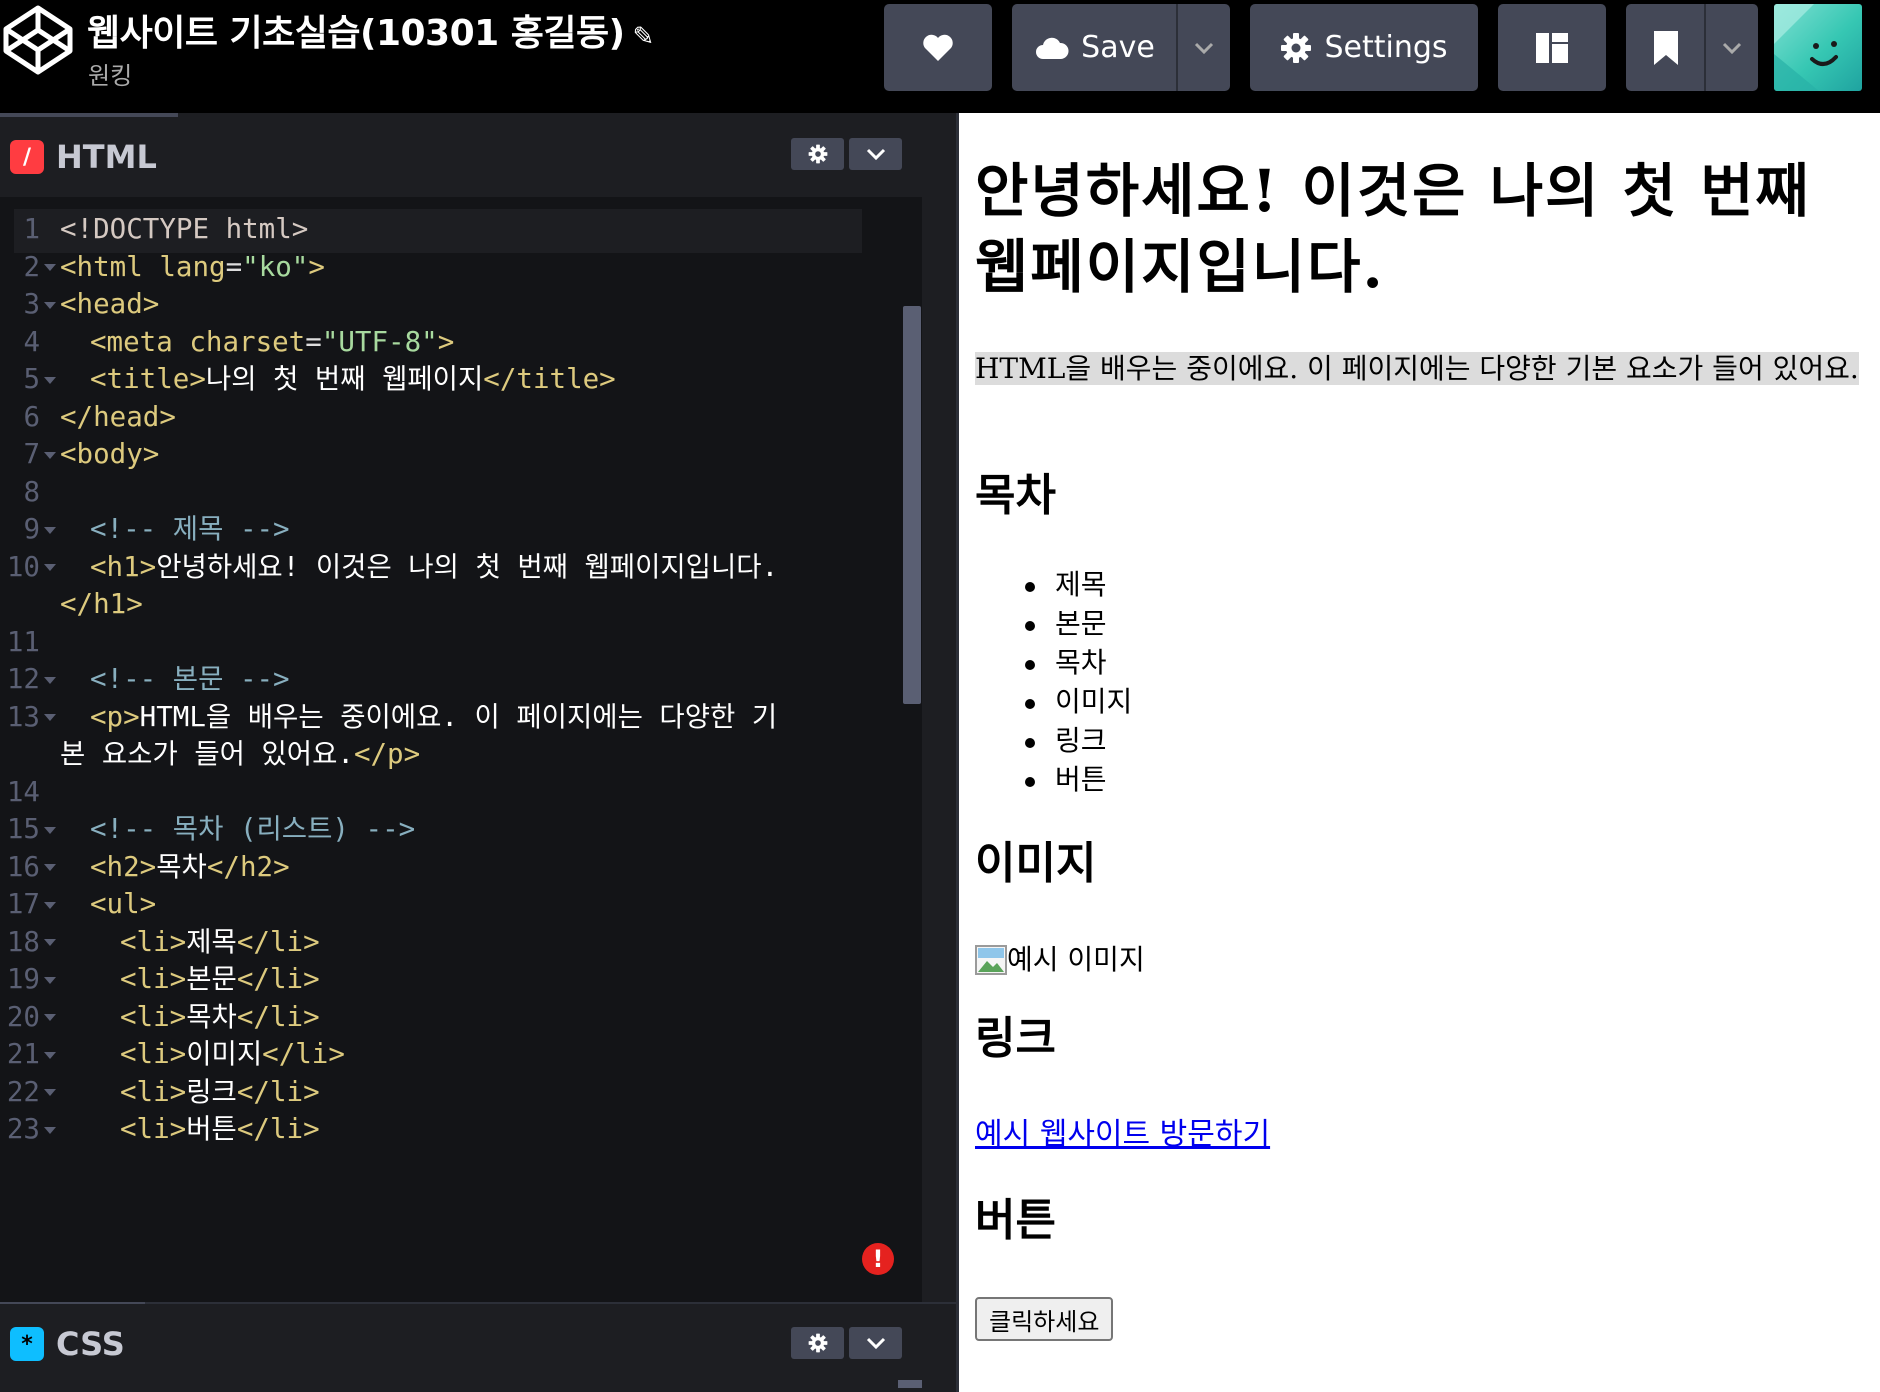 The width and height of the screenshot is (1880, 1392). Describe the element at coordinates (253, 829) in the screenshot. I see `code-token: <!-- 목차 (리스트) -->` at that location.